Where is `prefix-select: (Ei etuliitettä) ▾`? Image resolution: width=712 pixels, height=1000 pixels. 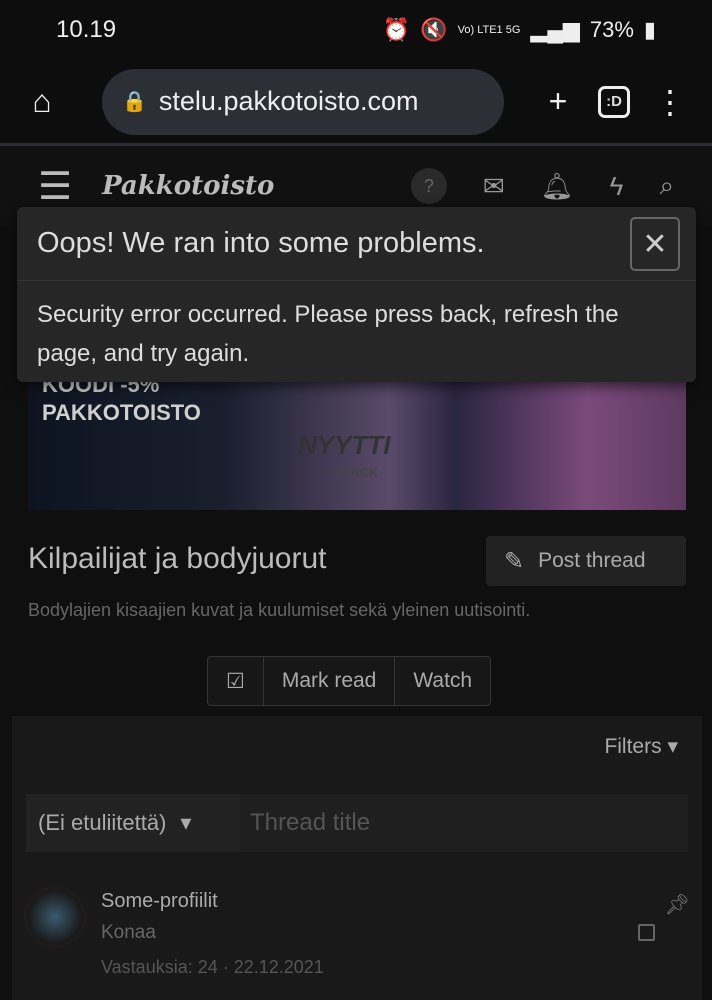 prefix-select: (Ei etuliitettä) ▾ is located at coordinates (133, 823).